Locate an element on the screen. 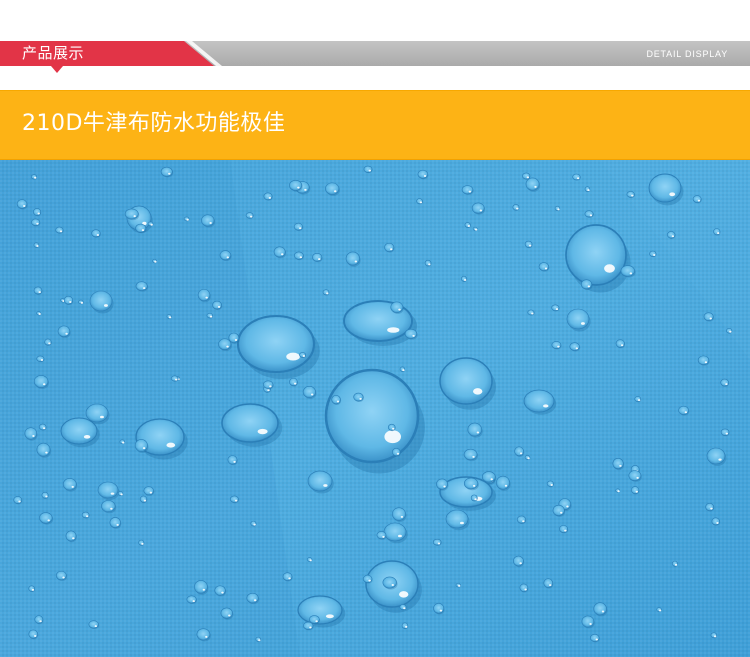  section-header: 产品展示 DETAIL DISPLAY is located at coordinates (375, 57).